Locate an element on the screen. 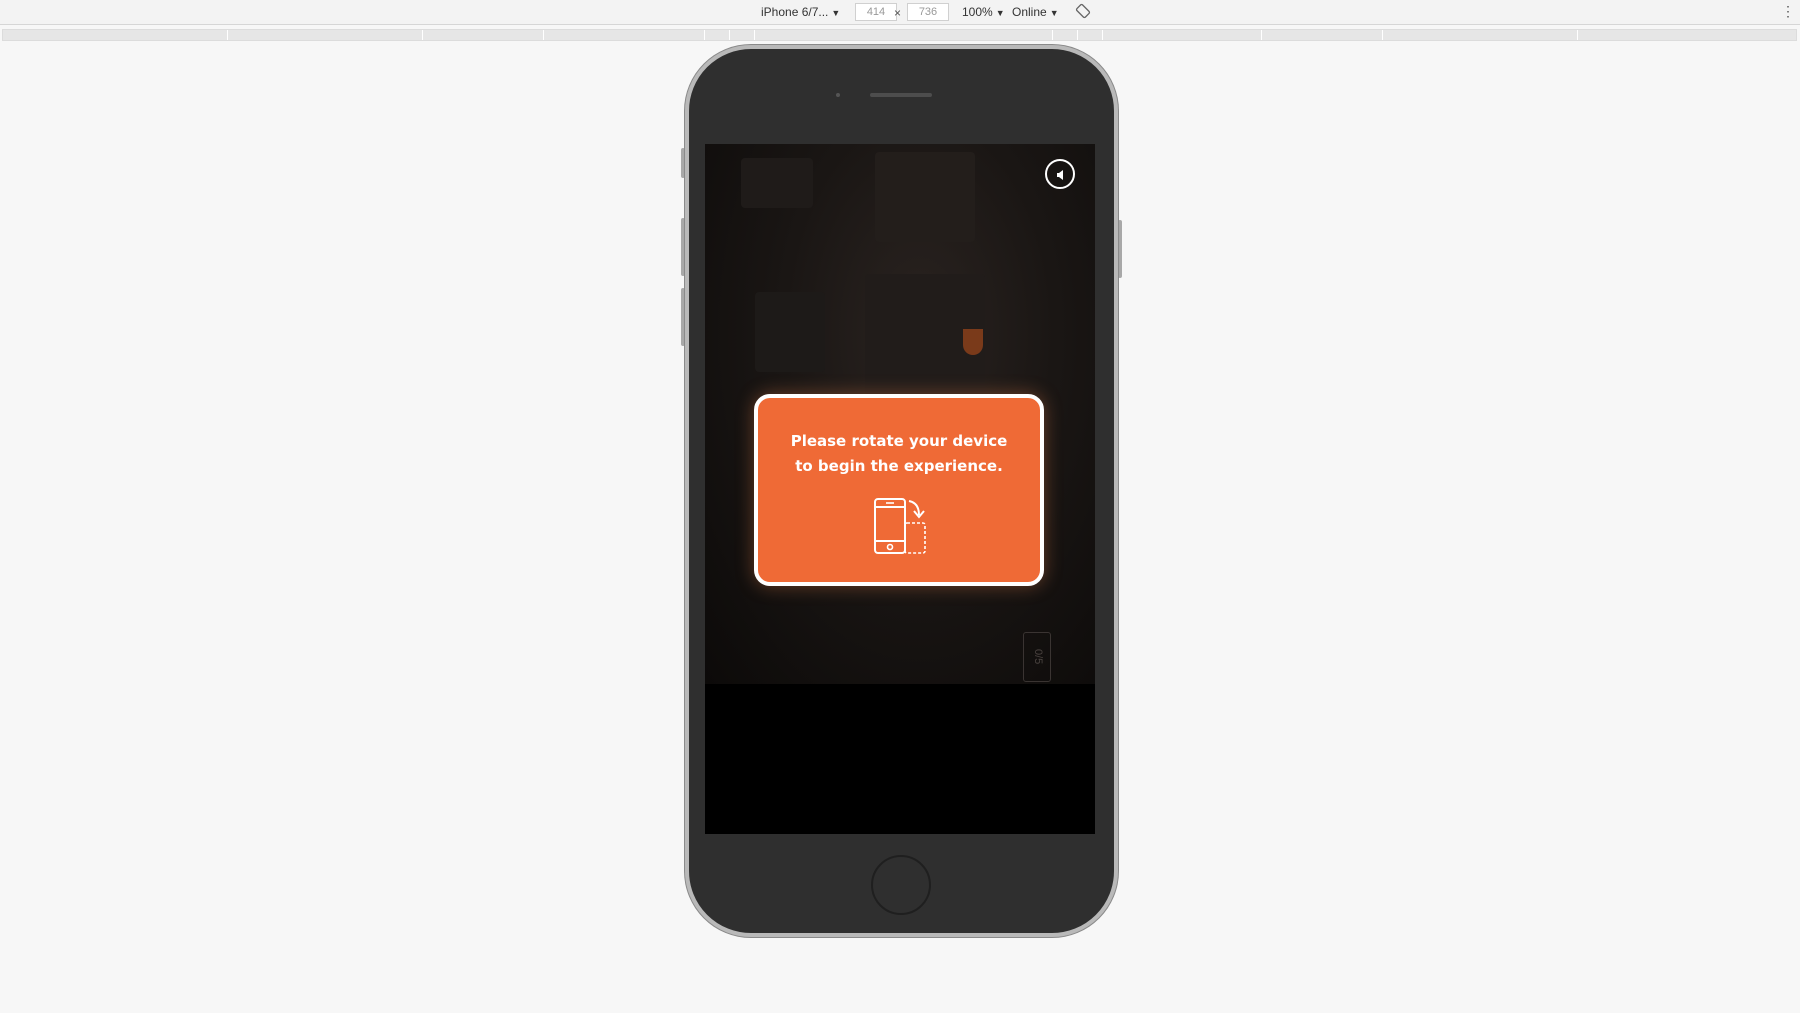  device-toolbar: iPhone 6/7... ▼ 414 × 736 100% ▼ Online ▼ ⋮ is located at coordinates (900, 12).